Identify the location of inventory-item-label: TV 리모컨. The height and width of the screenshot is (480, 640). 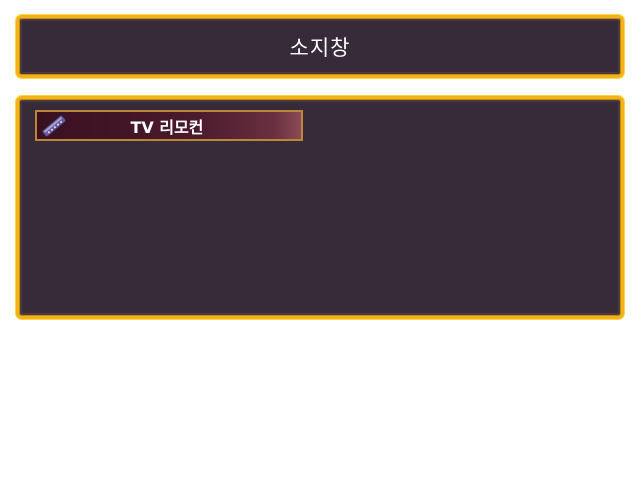
(167, 127).